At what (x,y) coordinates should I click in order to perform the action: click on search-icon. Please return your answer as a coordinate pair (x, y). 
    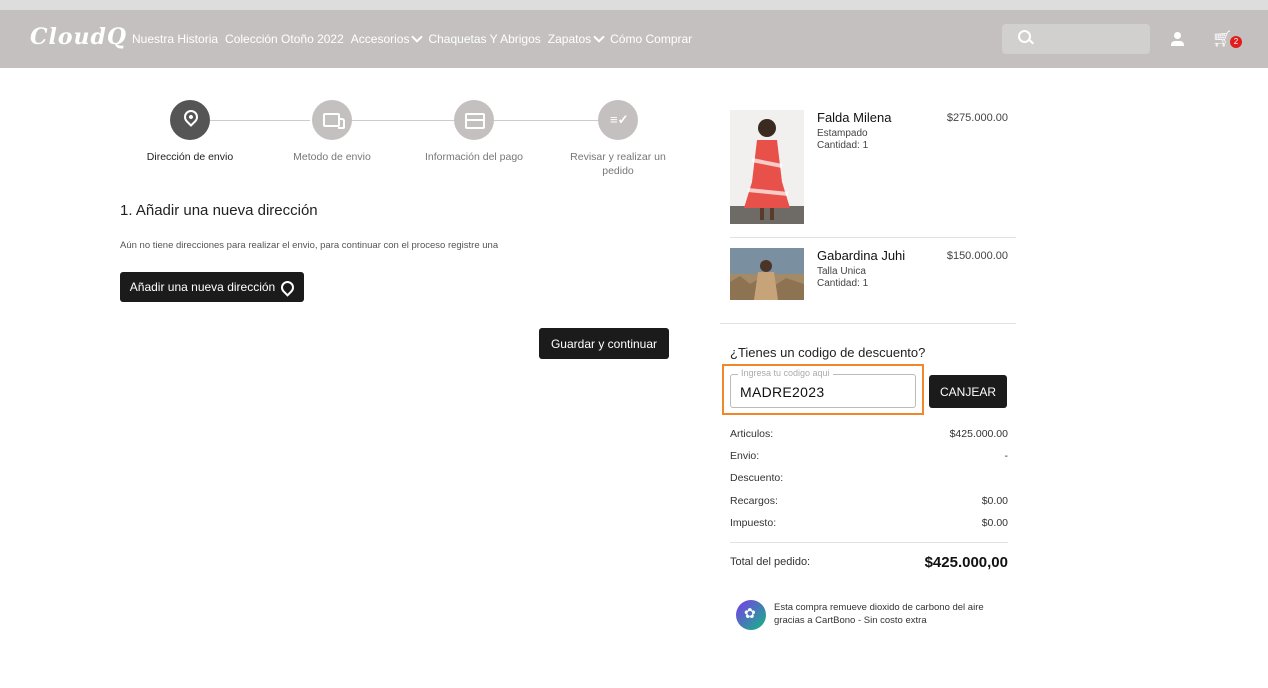
    Looking at the image, I should click on (1024, 36).